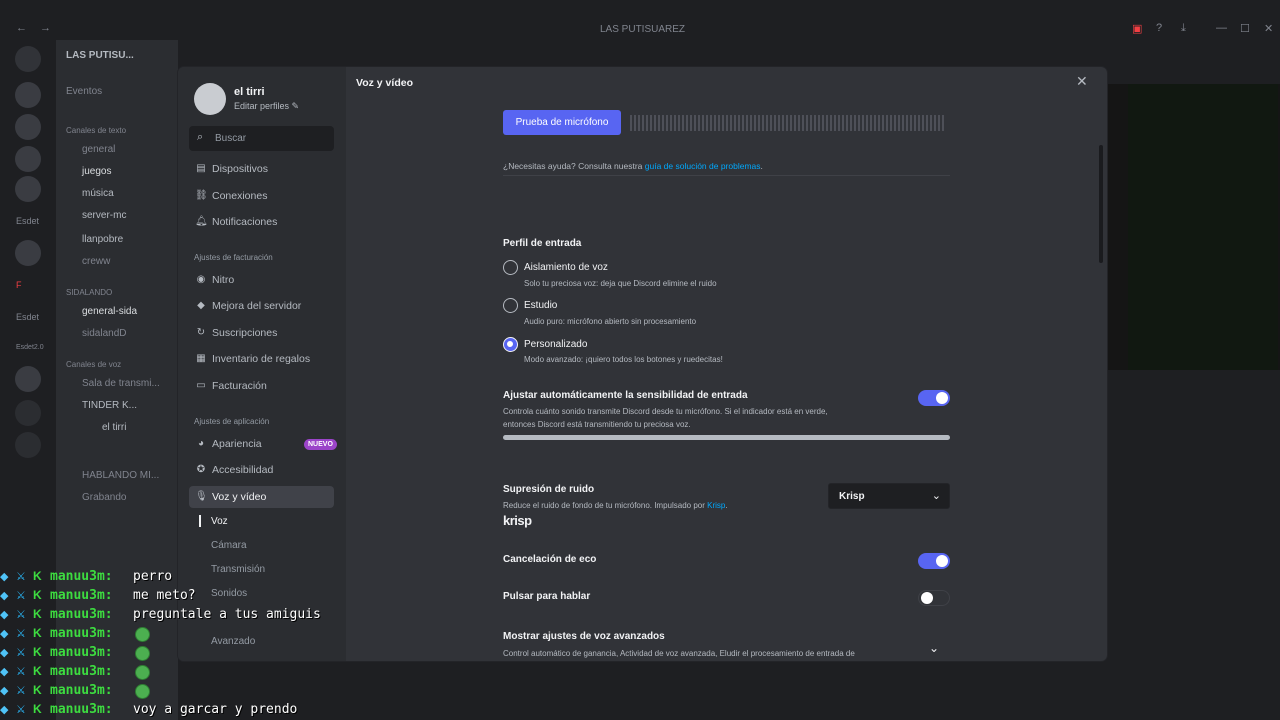  What do you see at coordinates (229, 545) in the screenshot?
I see `subitem-camara: Cámara` at bounding box center [229, 545].